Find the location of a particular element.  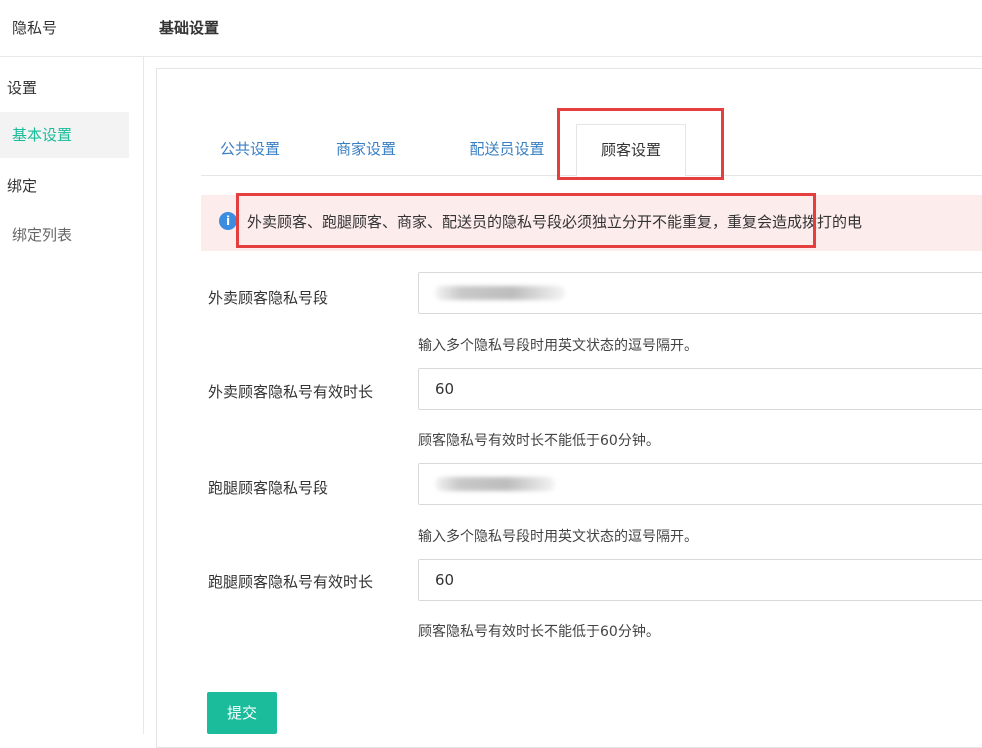

sidebar: 设置 基本设置 绑定 绑定列表 is located at coordinates (72, 395).